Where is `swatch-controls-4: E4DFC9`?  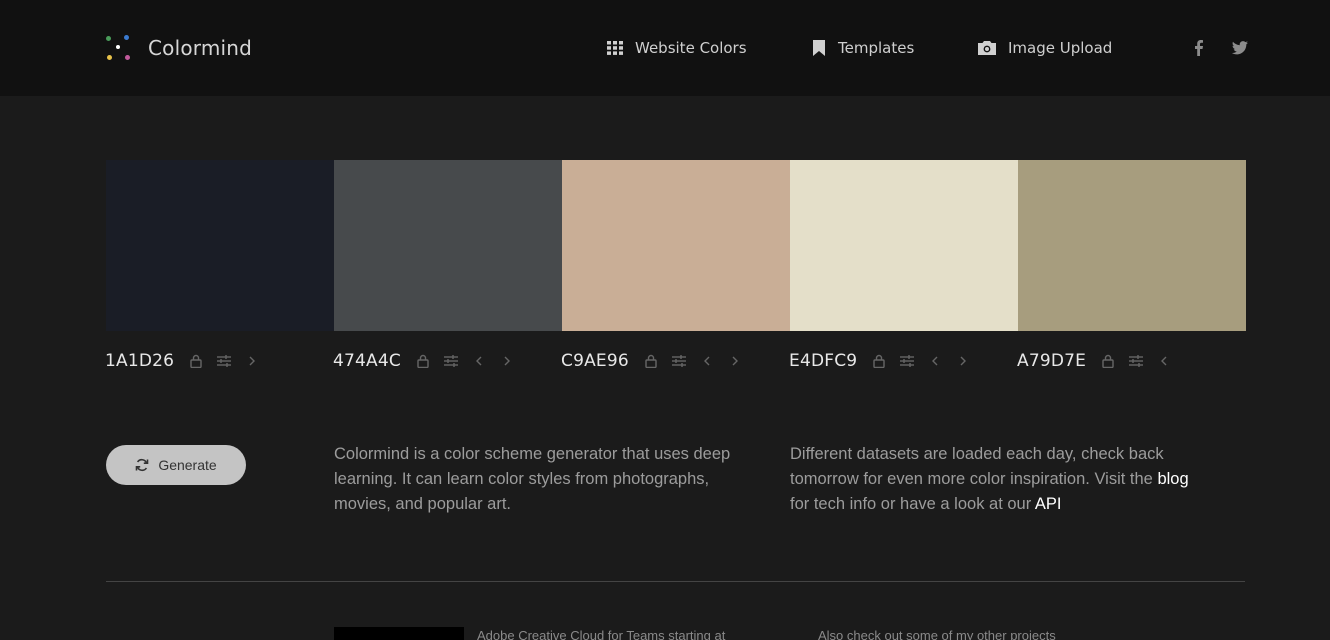 swatch-controls-4: E4DFC9 is located at coordinates (886, 361).